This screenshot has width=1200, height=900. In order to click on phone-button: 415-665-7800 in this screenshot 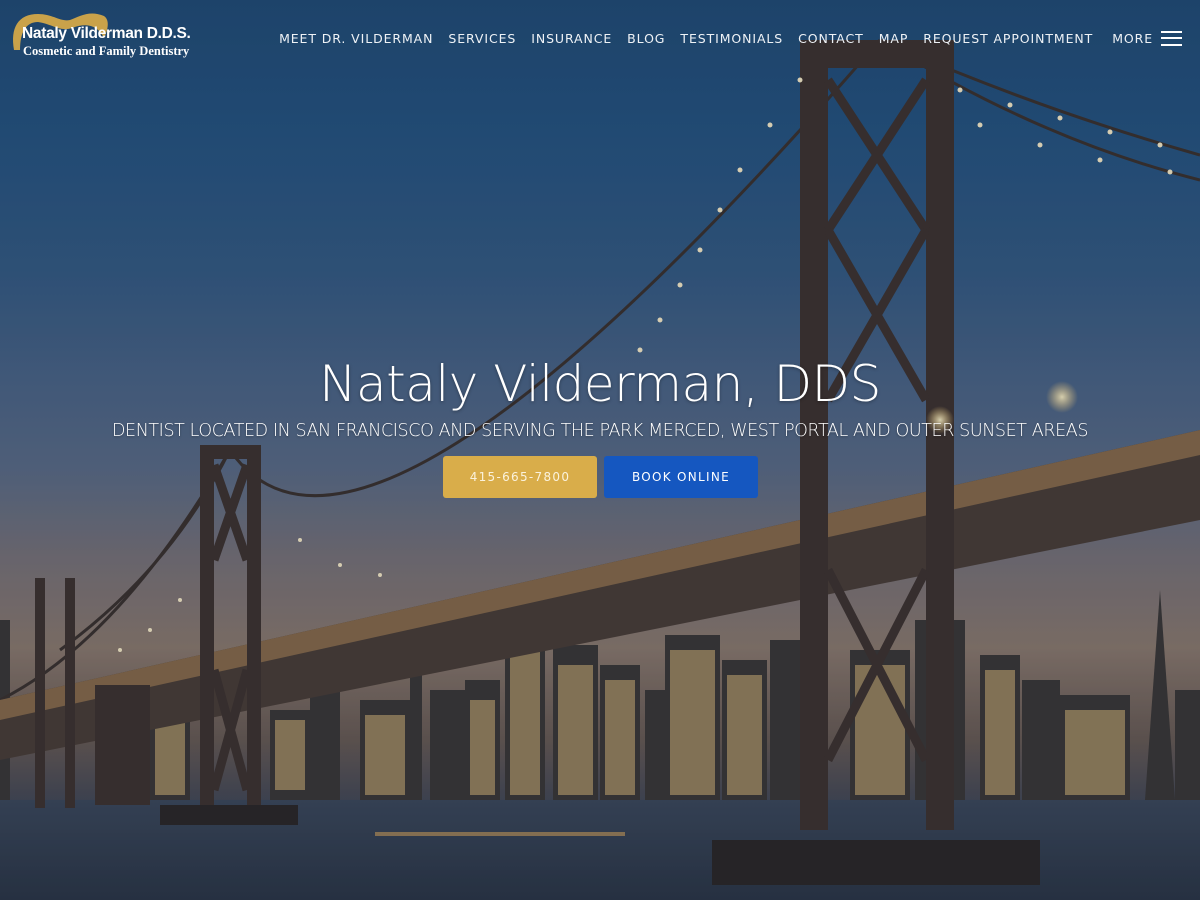, I will do `click(520, 477)`.